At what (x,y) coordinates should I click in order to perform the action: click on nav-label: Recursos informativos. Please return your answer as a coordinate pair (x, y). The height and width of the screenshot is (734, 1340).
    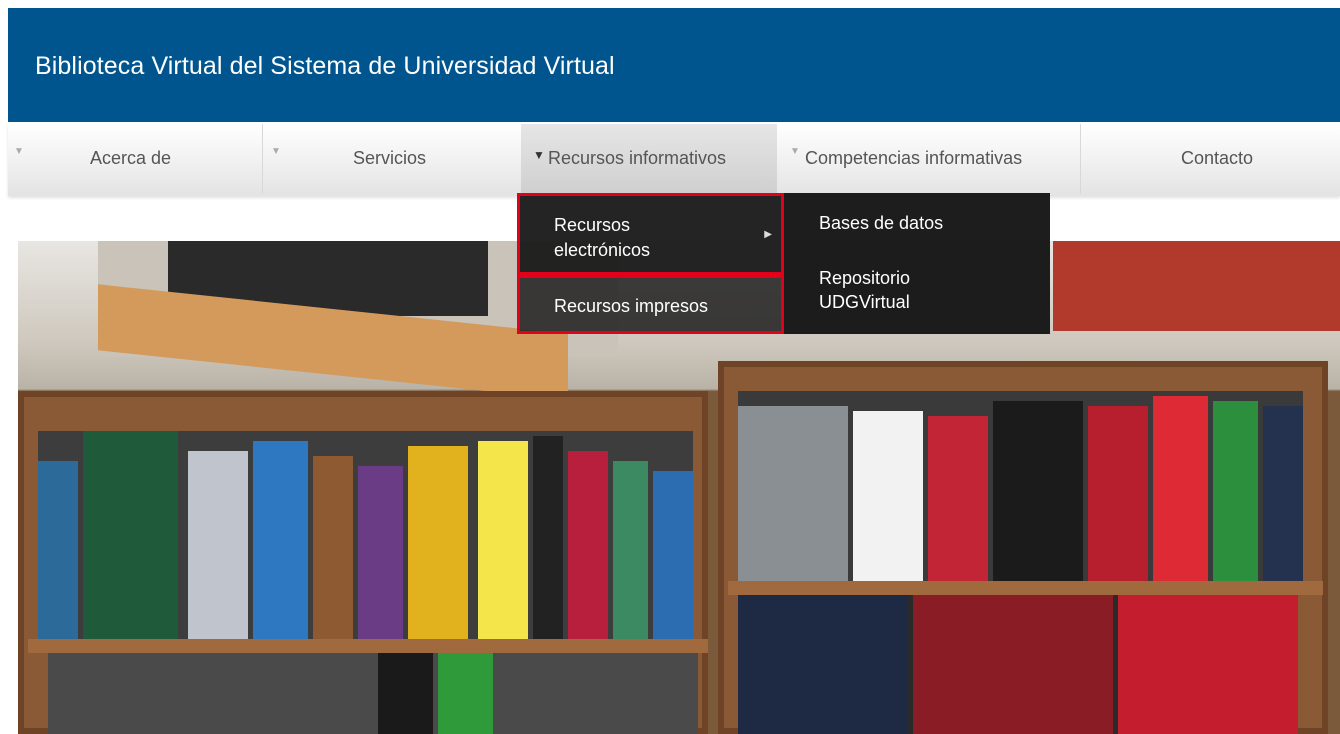
    Looking at the image, I should click on (637, 158).